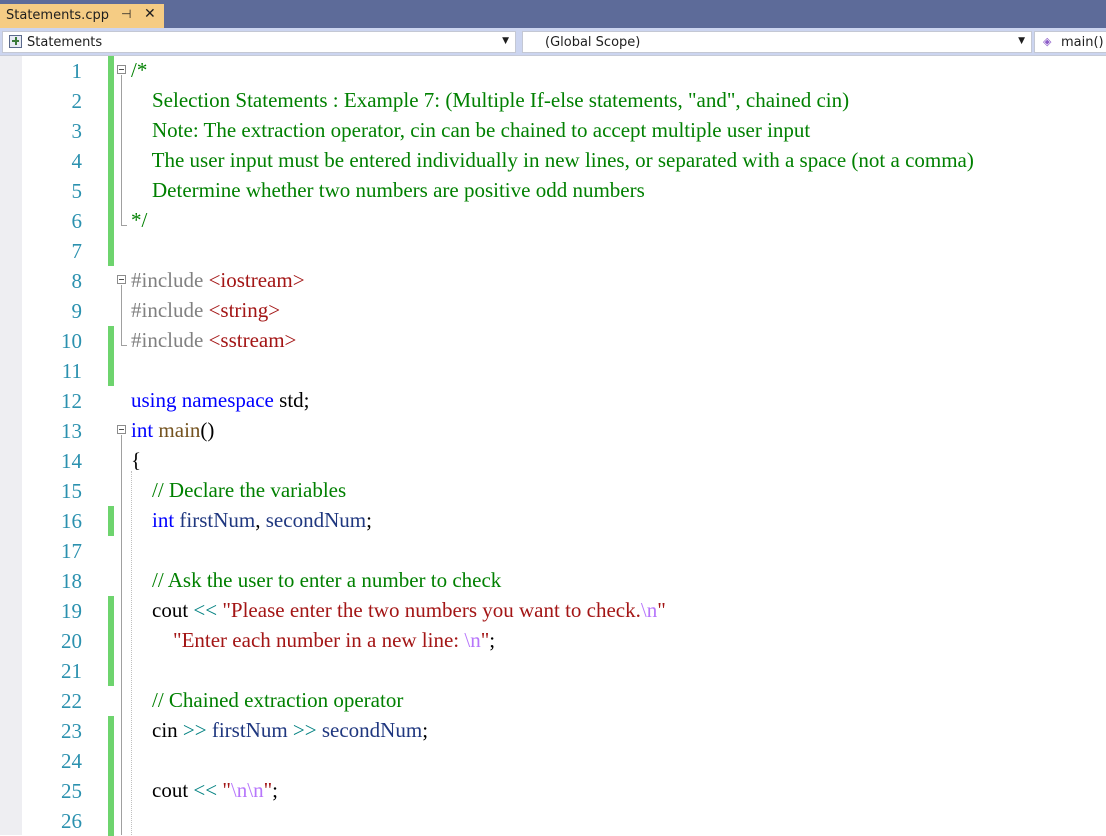 The height and width of the screenshot is (836, 1106). Describe the element at coordinates (553, 461) in the screenshot. I see `code-line: 14 {` at that location.